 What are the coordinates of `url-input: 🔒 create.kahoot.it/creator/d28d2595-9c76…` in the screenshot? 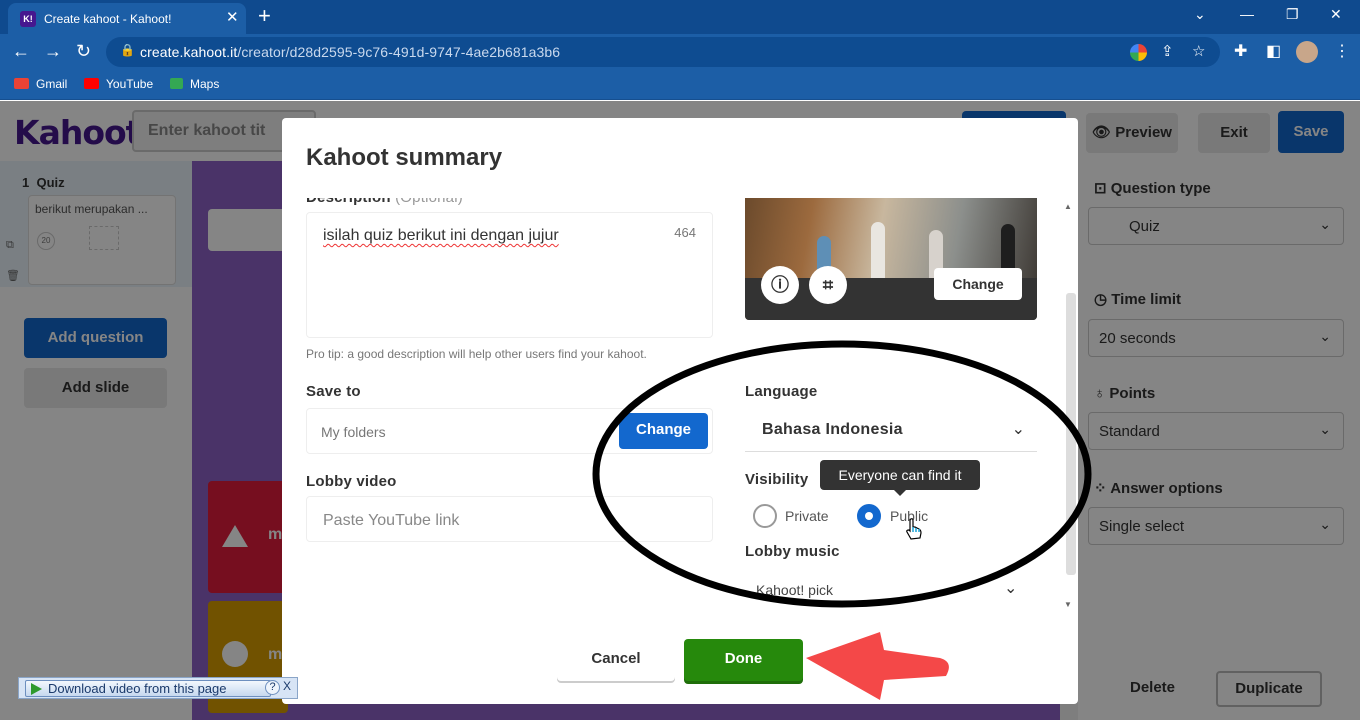 It's located at (663, 52).